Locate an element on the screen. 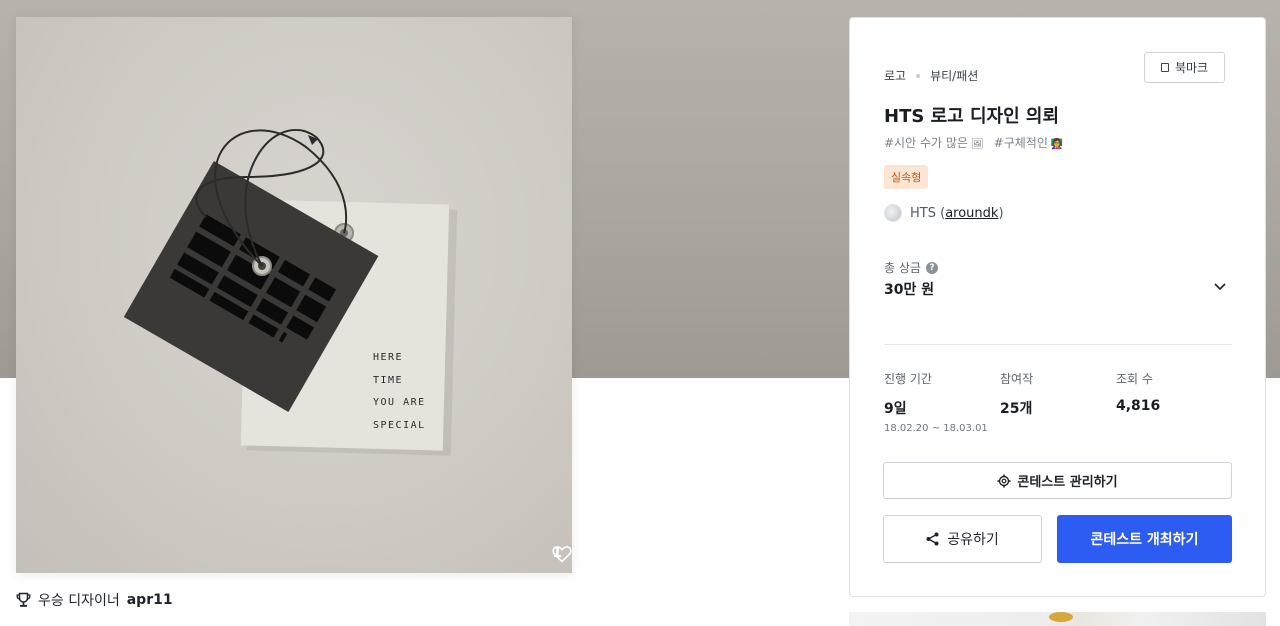 This screenshot has height=626, width=1280. heart-outline-icon is located at coordinates (562, 554).